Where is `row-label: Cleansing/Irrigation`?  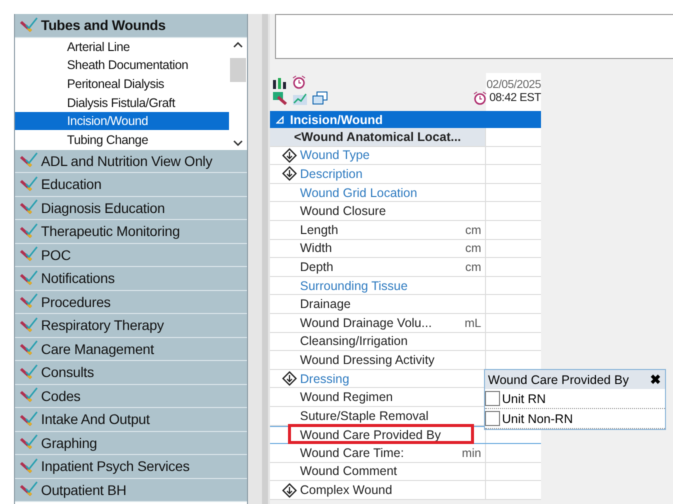
row-label: Cleansing/Irrigation is located at coordinates (354, 341).